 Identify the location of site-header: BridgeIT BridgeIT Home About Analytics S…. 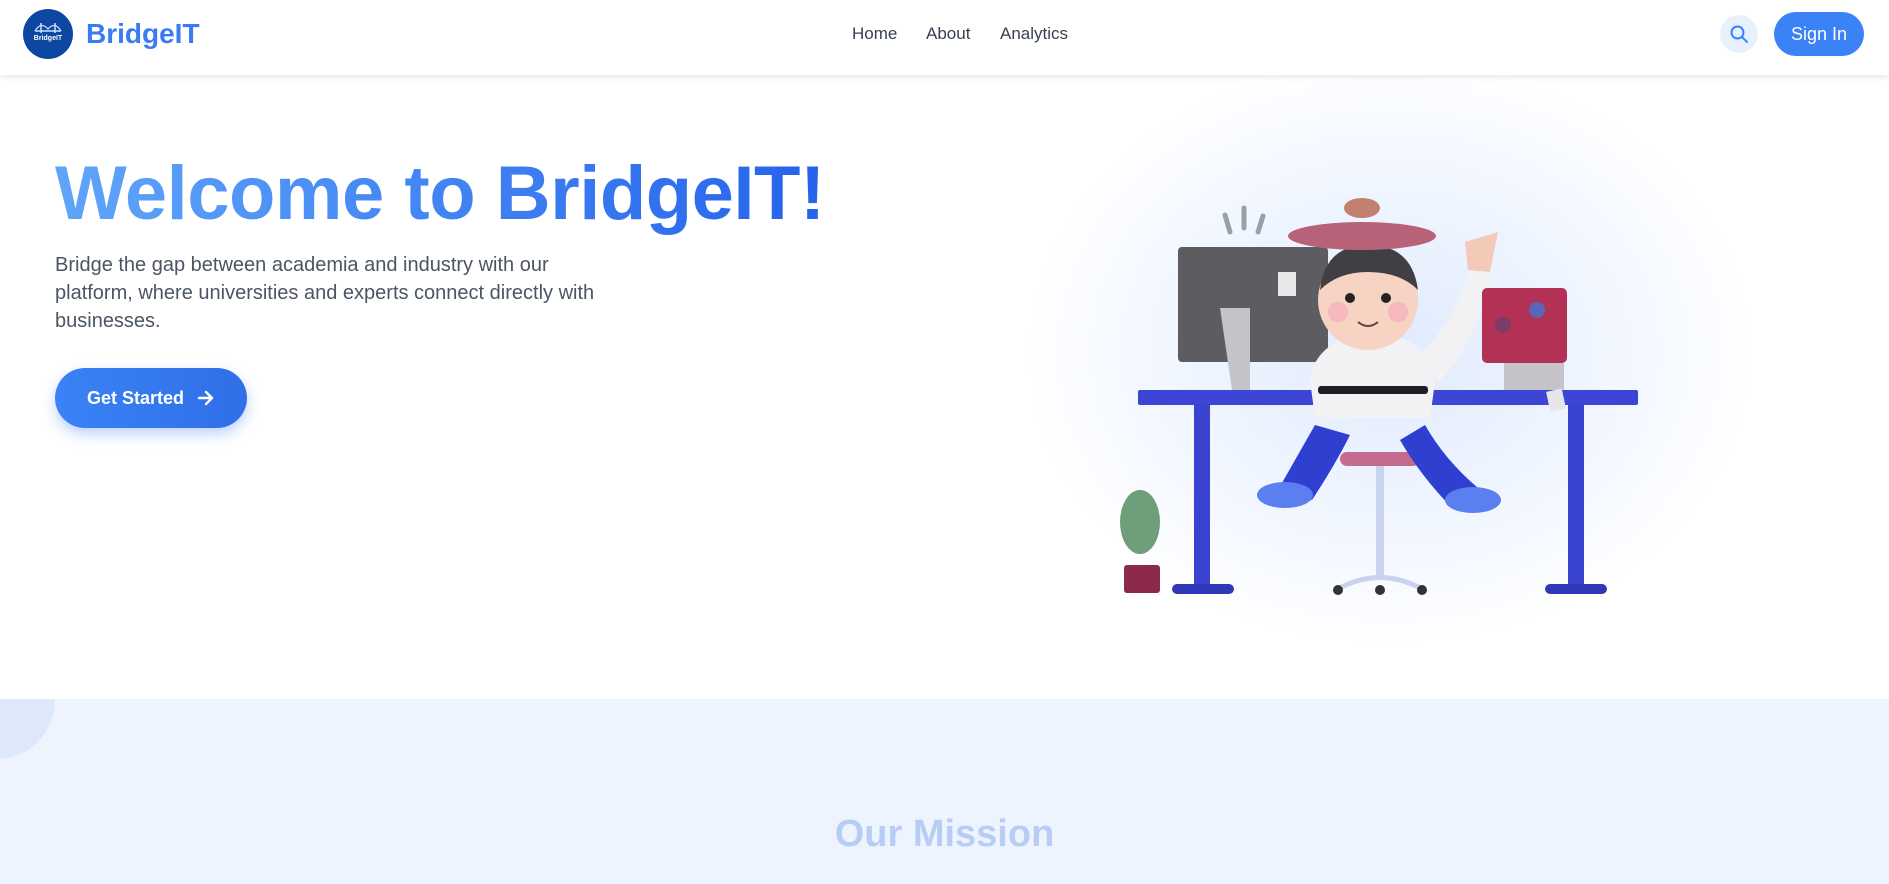
(944, 37).